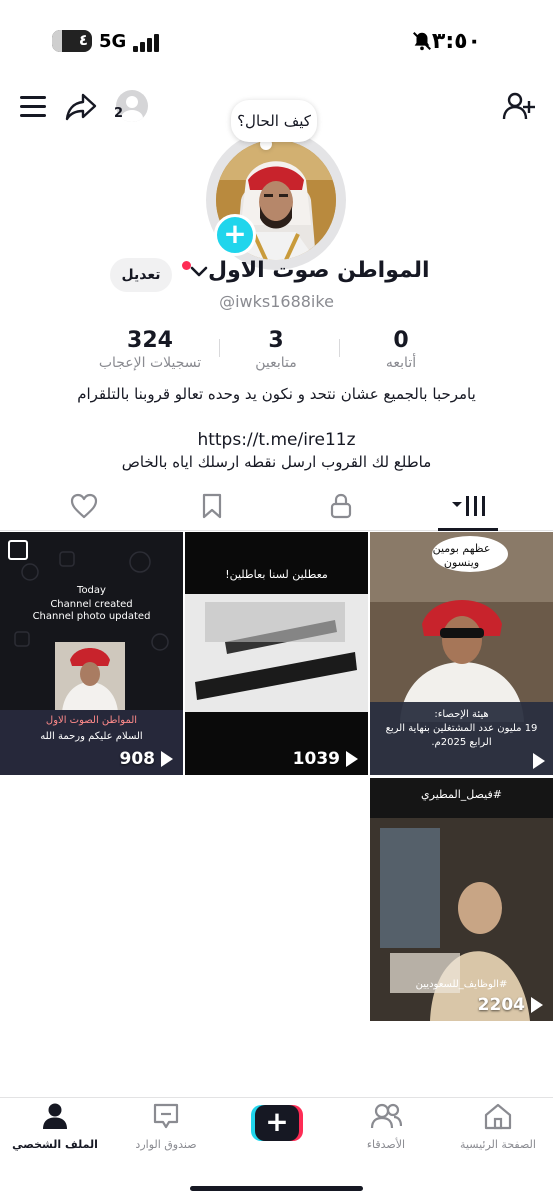 This screenshot has height=1200, width=553. I want to click on network-type: 5G, so click(113, 41).